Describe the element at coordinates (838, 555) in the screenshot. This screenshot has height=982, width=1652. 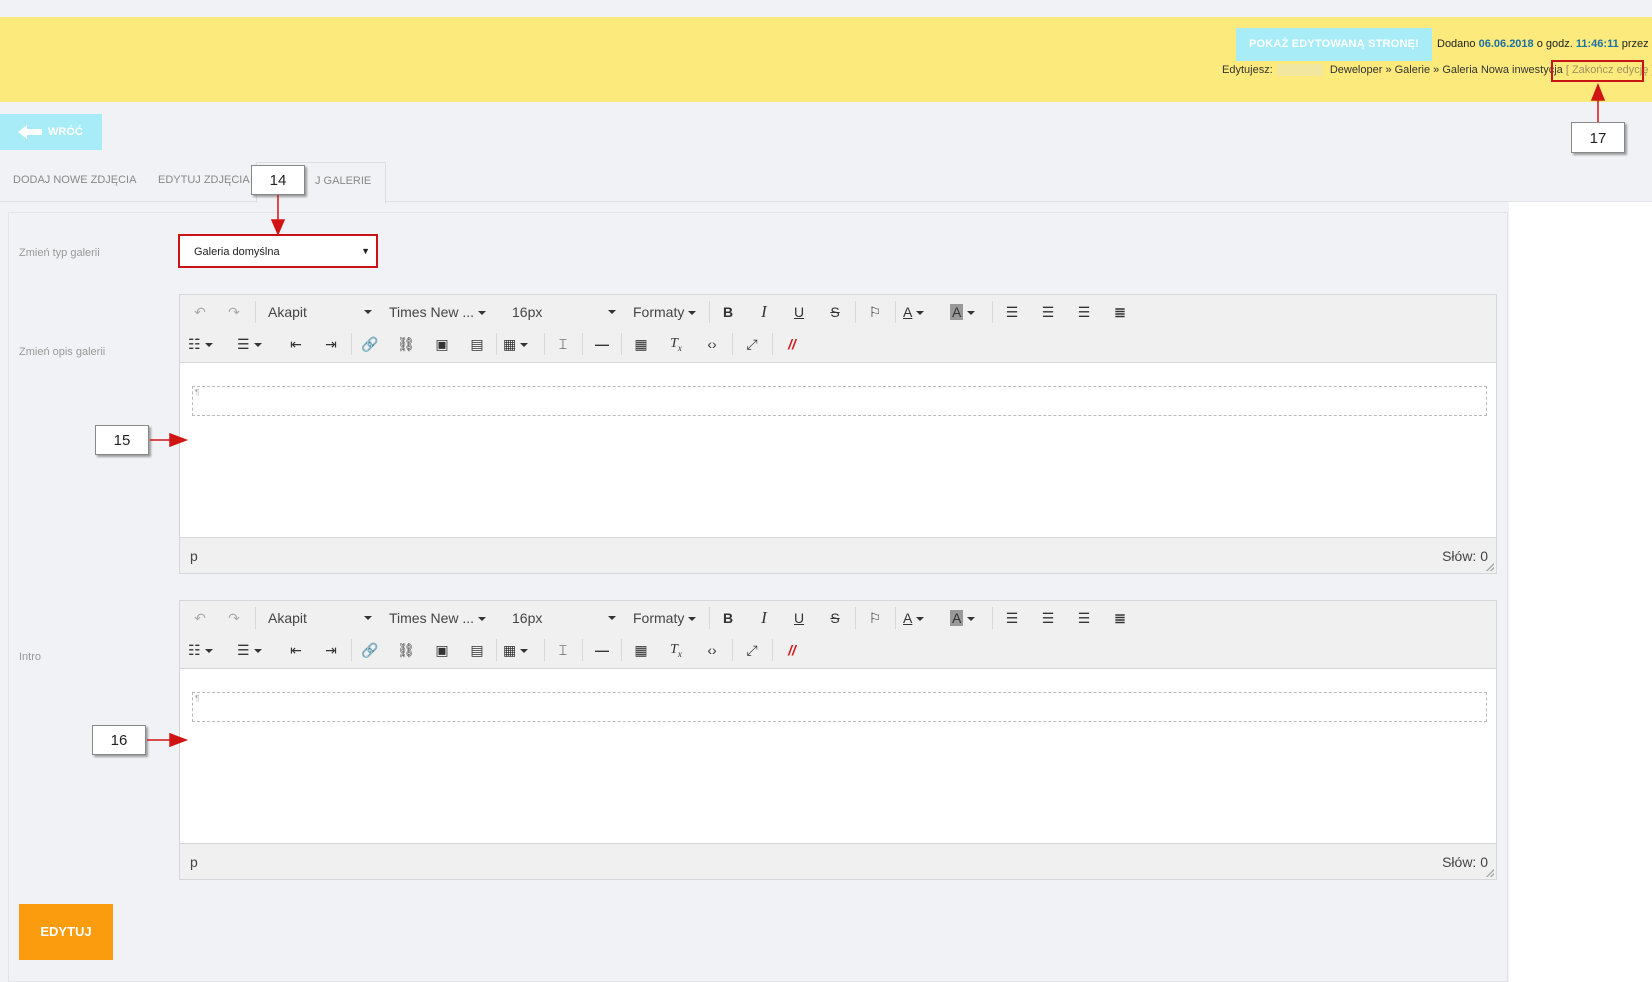
I see `editor-statusbar: p Słów: 0` at that location.